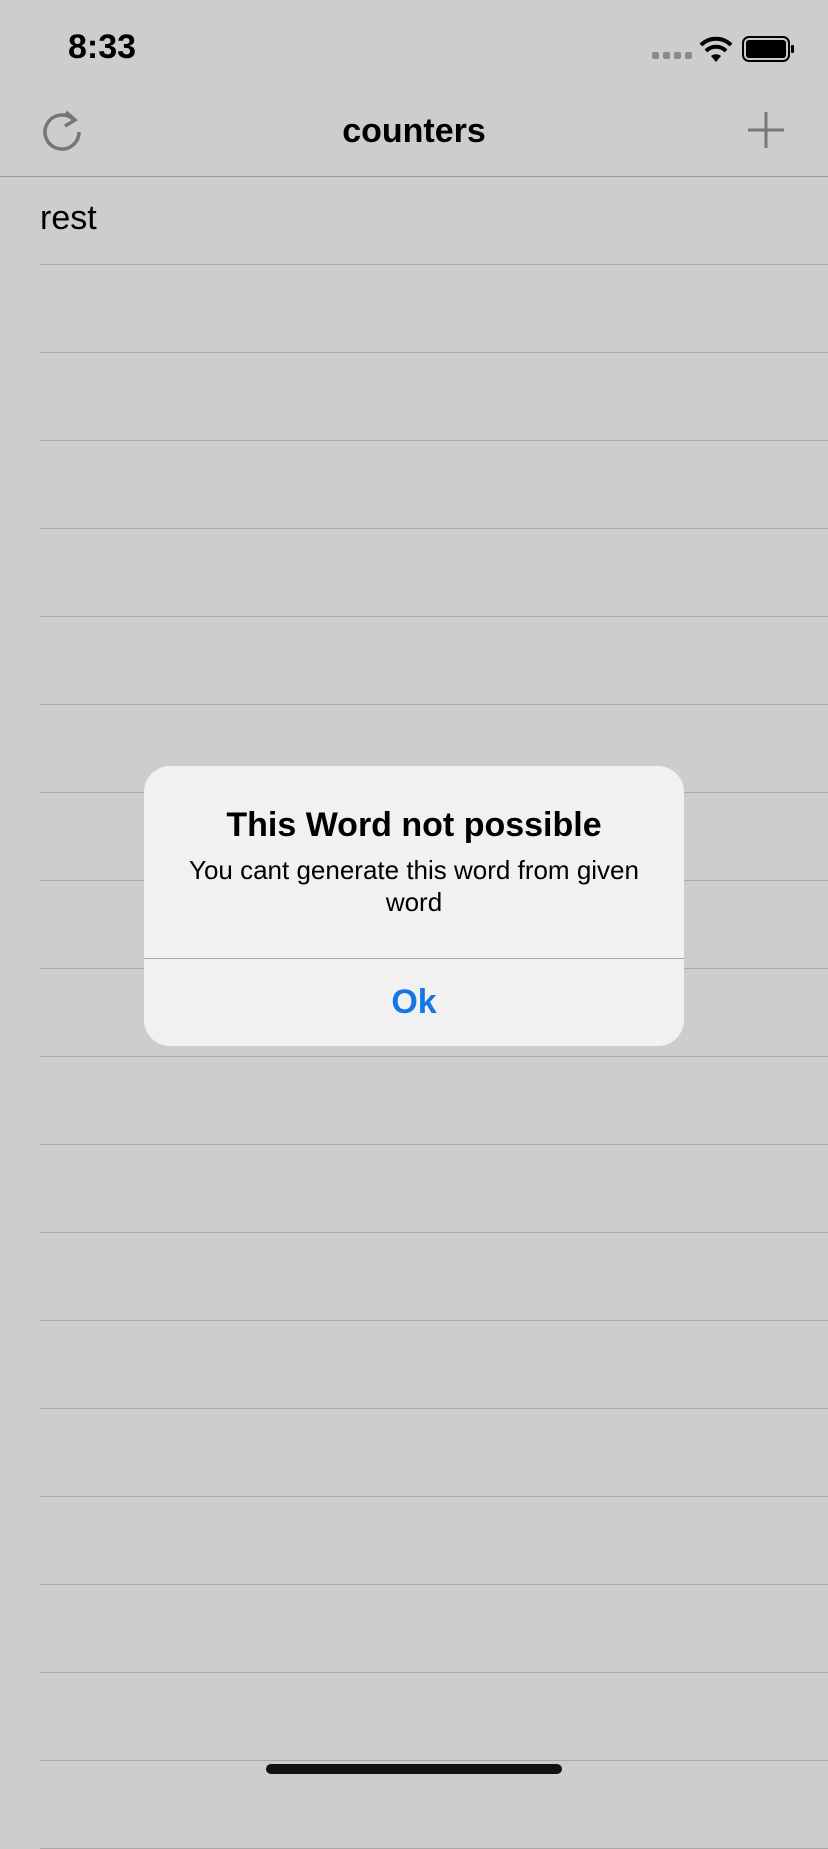 The image size is (828, 1849). What do you see at coordinates (414, 46) in the screenshot?
I see `status-bar: 8:33` at bounding box center [414, 46].